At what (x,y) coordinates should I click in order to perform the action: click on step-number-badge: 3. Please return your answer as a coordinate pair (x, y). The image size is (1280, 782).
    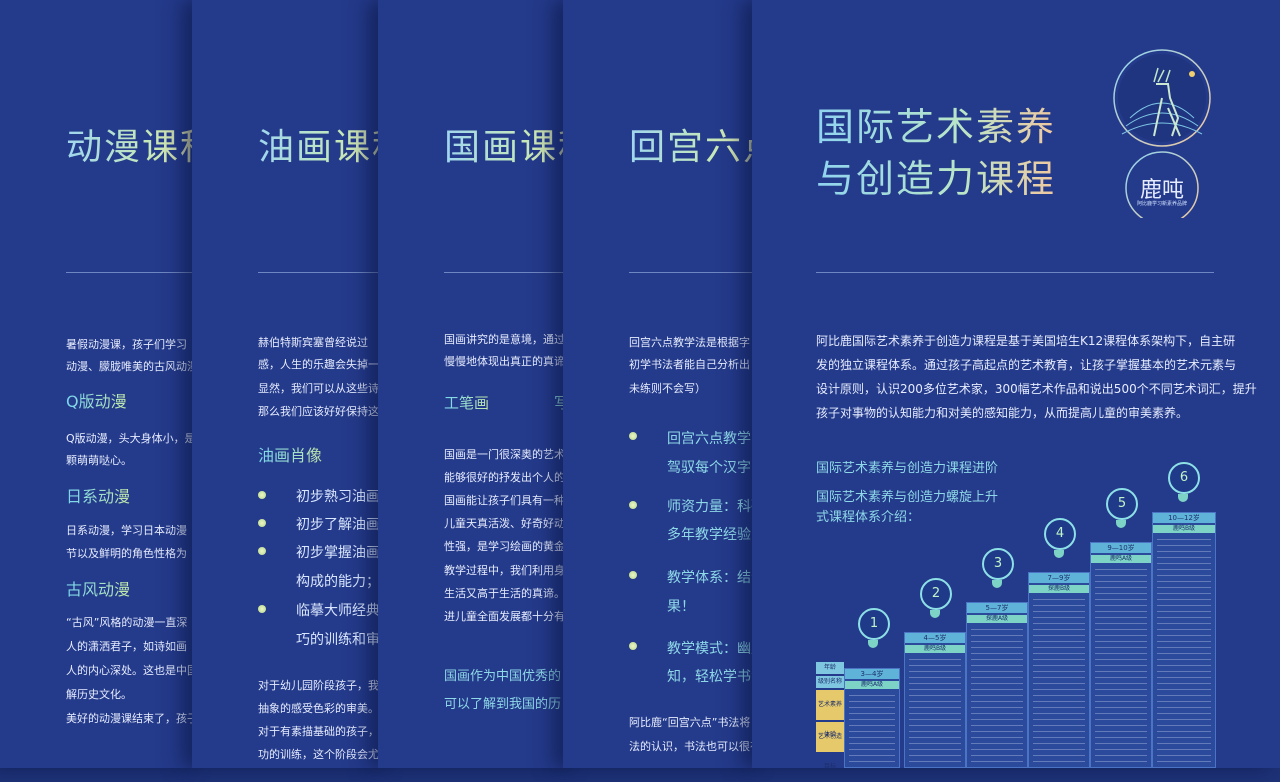
    Looking at the image, I should click on (998, 568).